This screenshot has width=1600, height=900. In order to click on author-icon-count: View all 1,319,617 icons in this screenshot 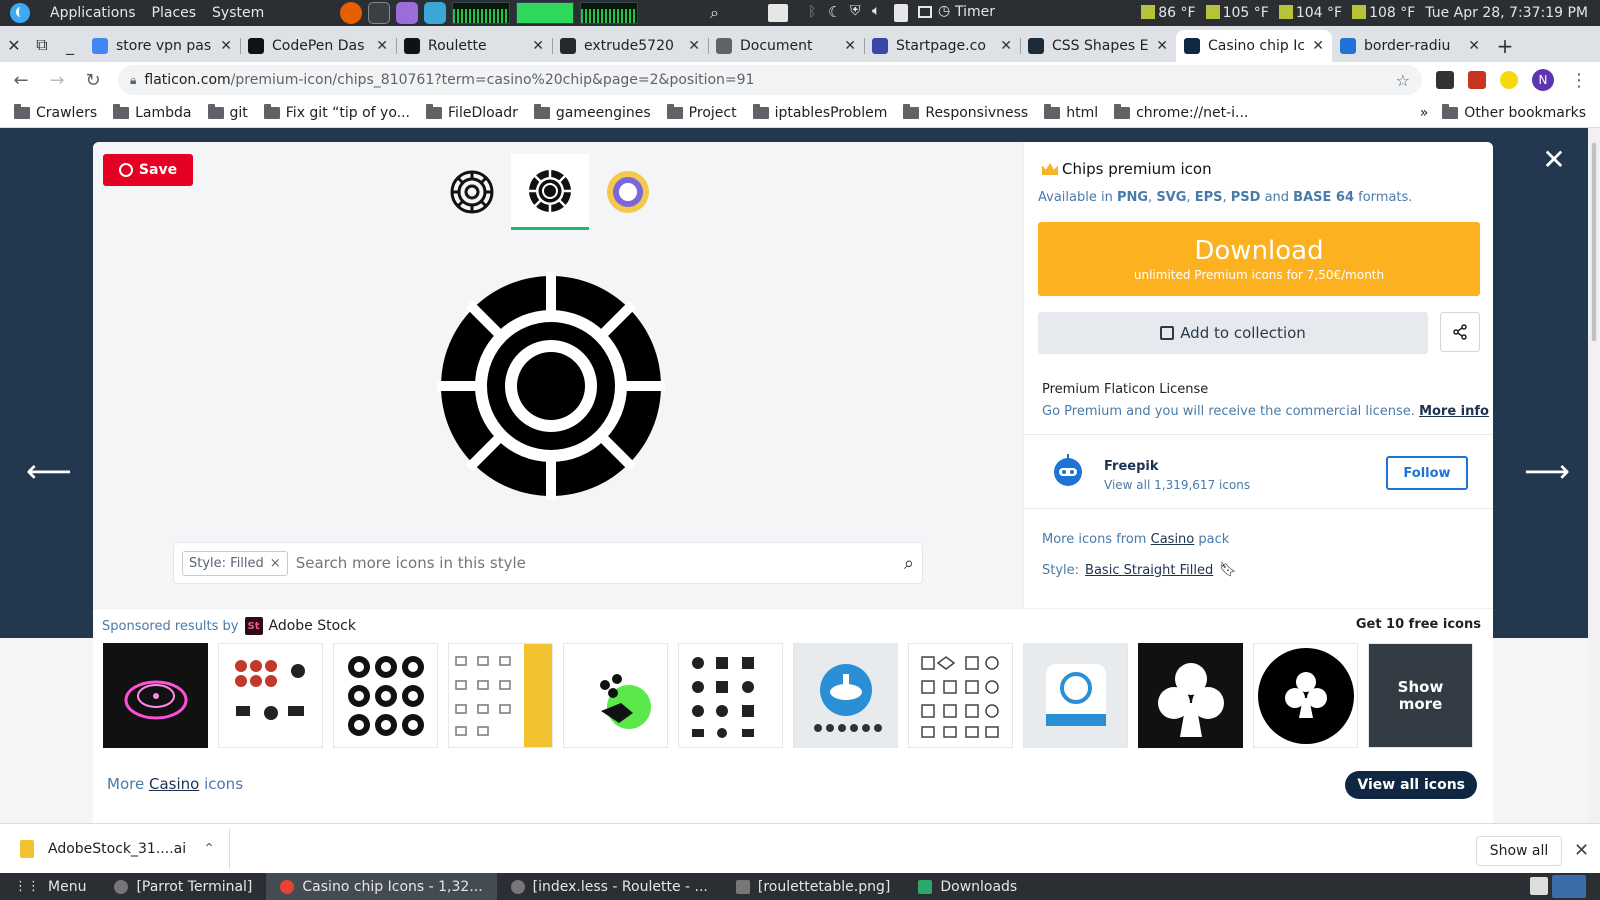, I will do `click(1177, 485)`.